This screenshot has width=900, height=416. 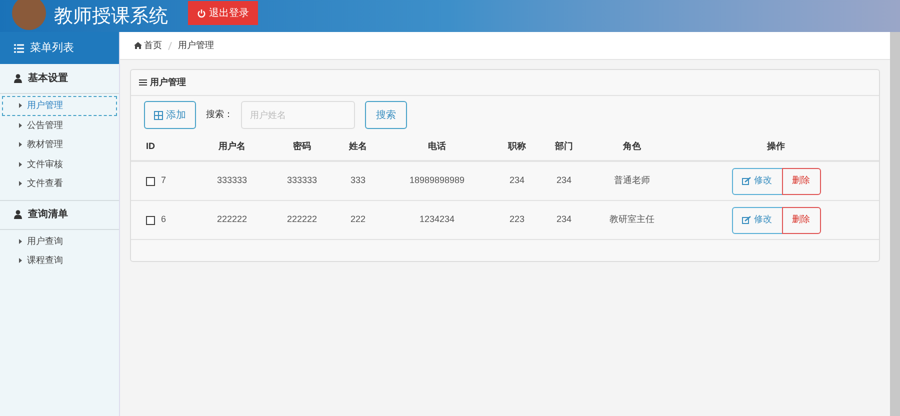 I want to click on table-cell-text: 223, so click(x=517, y=219).